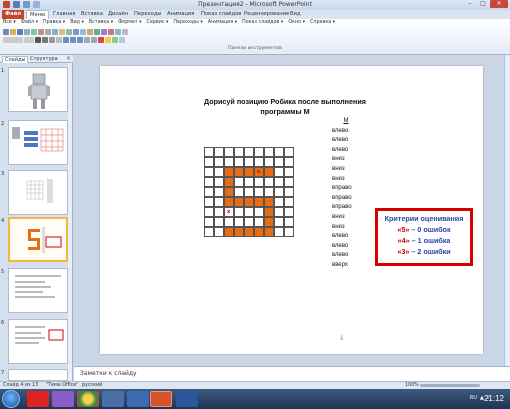 The image size is (510, 409). What do you see at coordinates (94, 40) in the screenshot?
I see `numbering-icon` at bounding box center [94, 40].